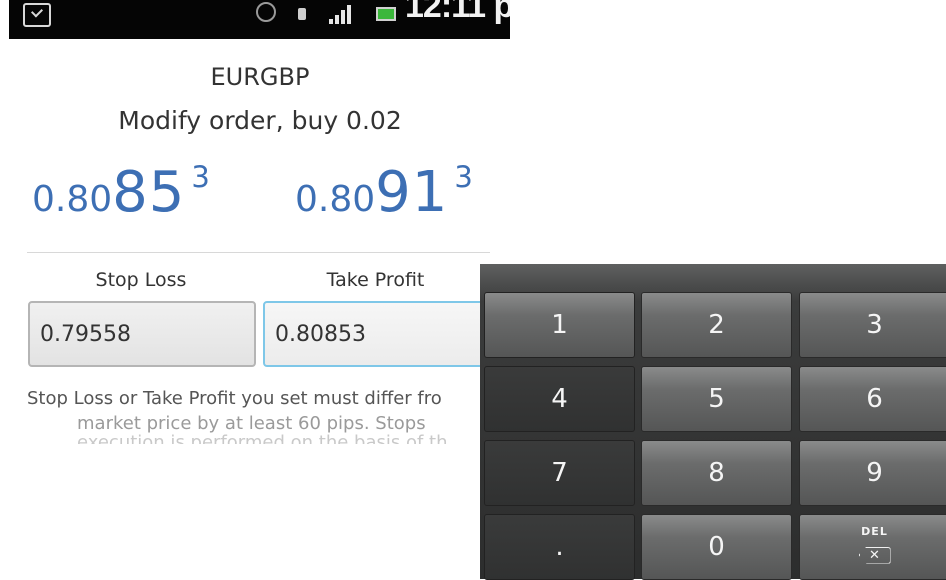 The width and height of the screenshot is (946, 580). Describe the element at coordinates (377, 334) in the screenshot. I see `take-profit-input` at that location.